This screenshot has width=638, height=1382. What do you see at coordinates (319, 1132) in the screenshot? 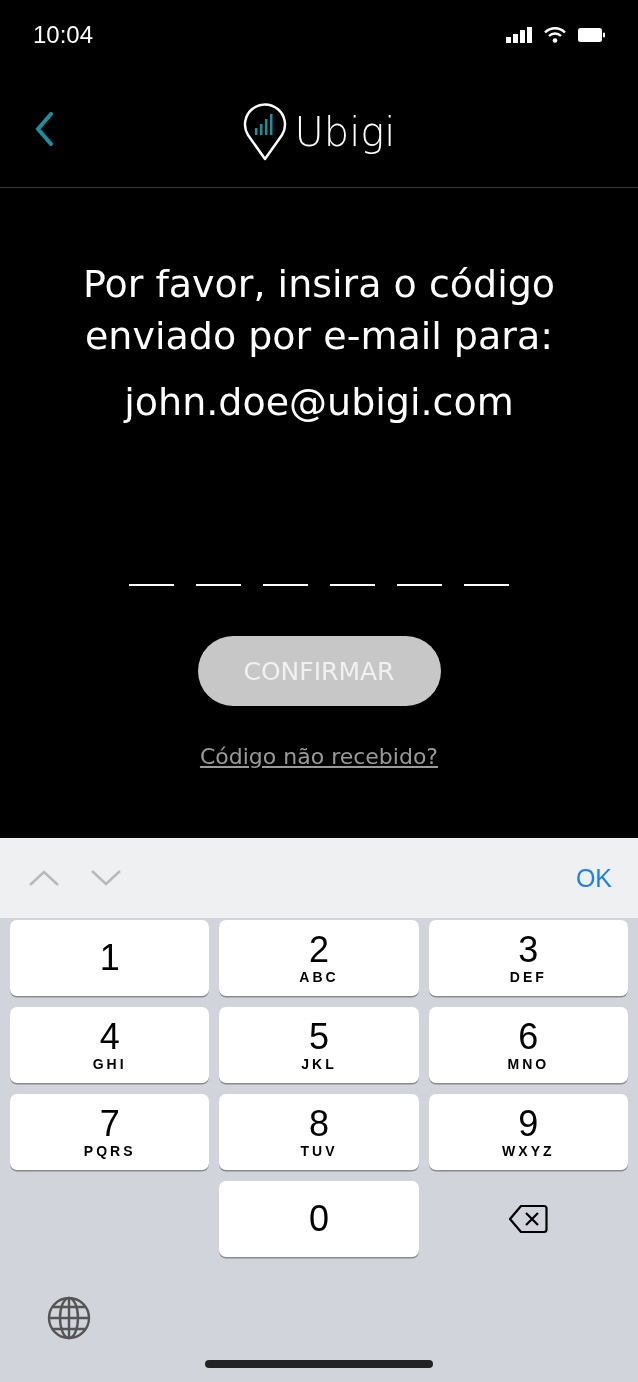
I see `keypad-key: 8 TUV` at bounding box center [319, 1132].